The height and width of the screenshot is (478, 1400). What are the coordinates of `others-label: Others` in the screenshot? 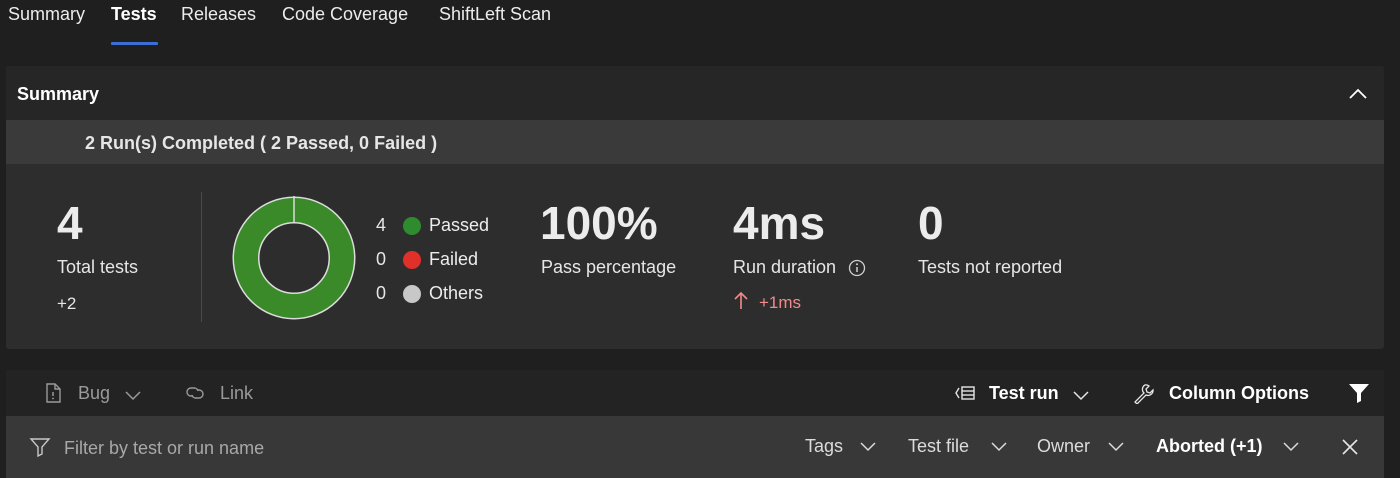 It's located at (456, 293).